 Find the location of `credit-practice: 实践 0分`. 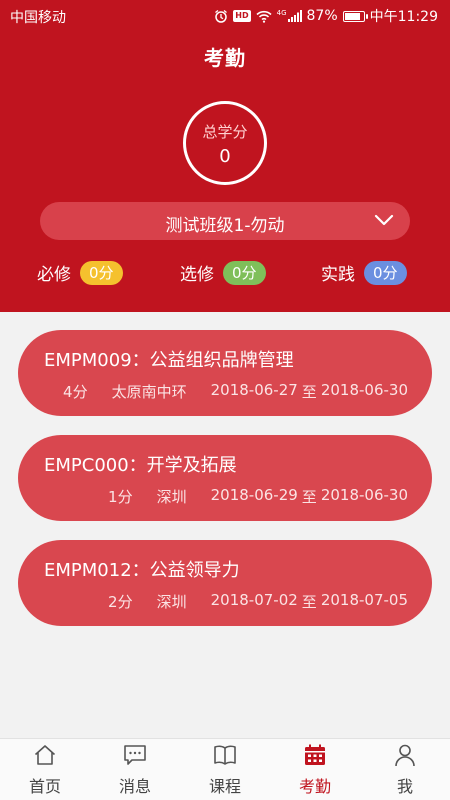

credit-practice: 实践 0分 is located at coordinates (364, 272).